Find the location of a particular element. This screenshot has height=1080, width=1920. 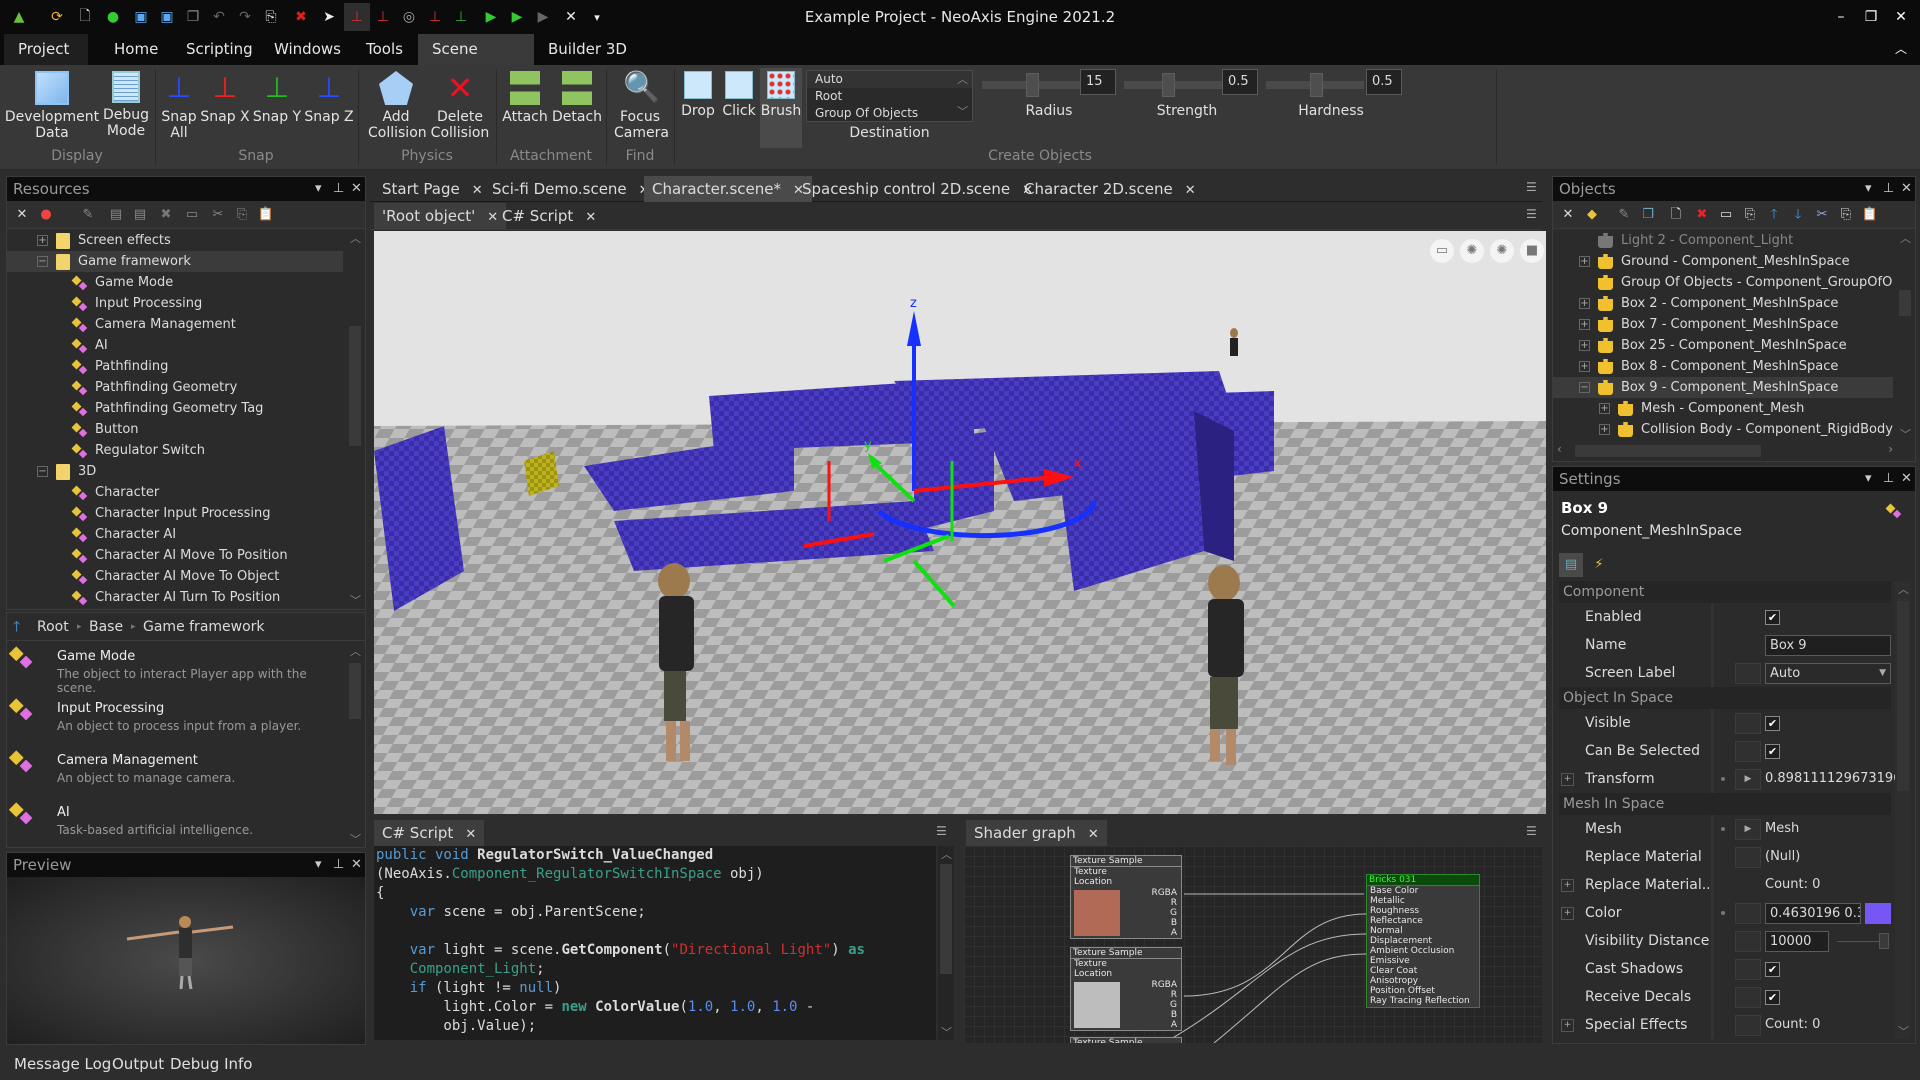

resource-tree-item: Regulator Switch is located at coordinates (175, 450).